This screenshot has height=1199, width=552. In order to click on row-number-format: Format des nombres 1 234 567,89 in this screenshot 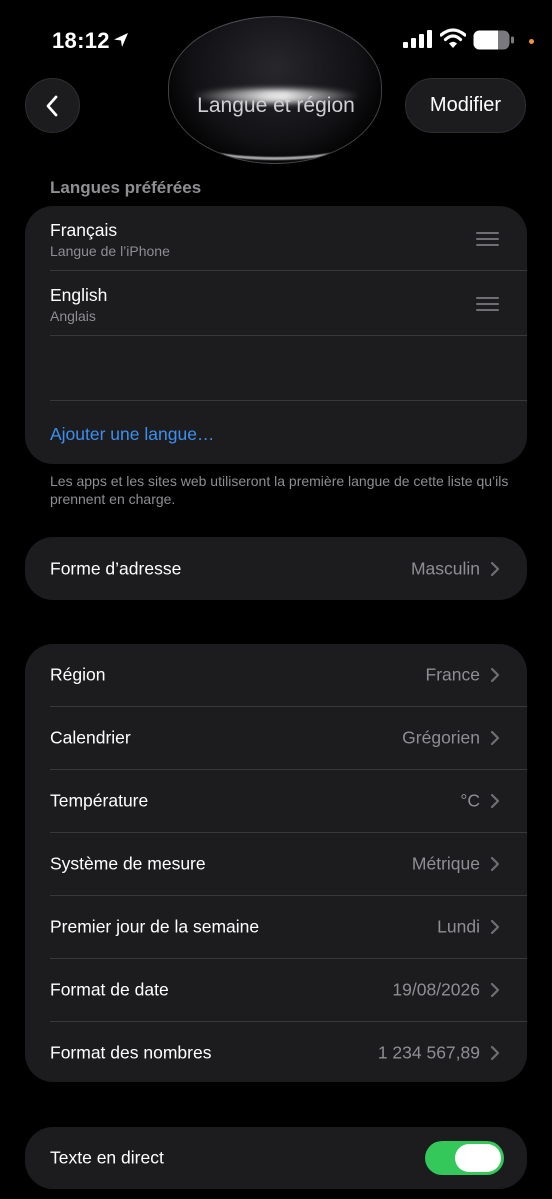, I will do `click(276, 1053)`.